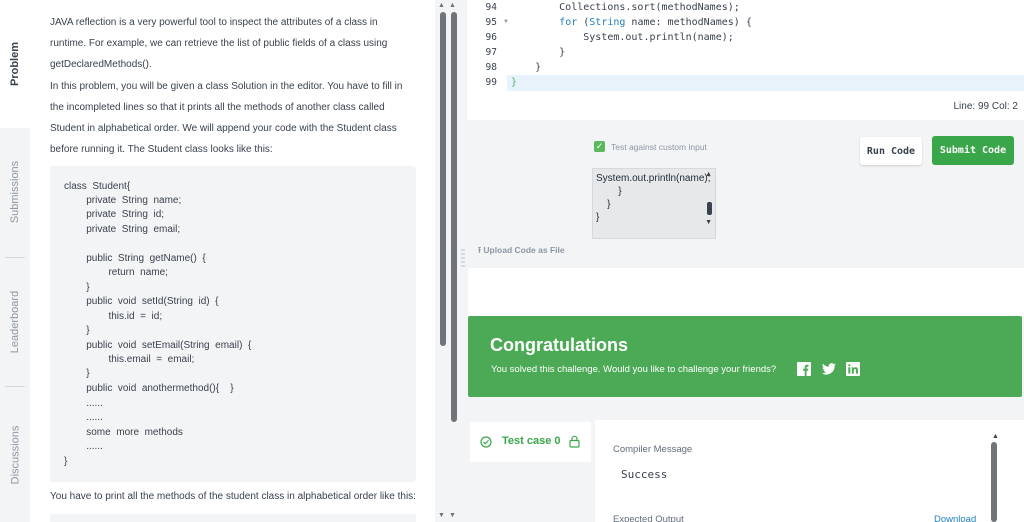 This screenshot has width=1024, height=522. I want to click on result-card-top, so click(746, 292).